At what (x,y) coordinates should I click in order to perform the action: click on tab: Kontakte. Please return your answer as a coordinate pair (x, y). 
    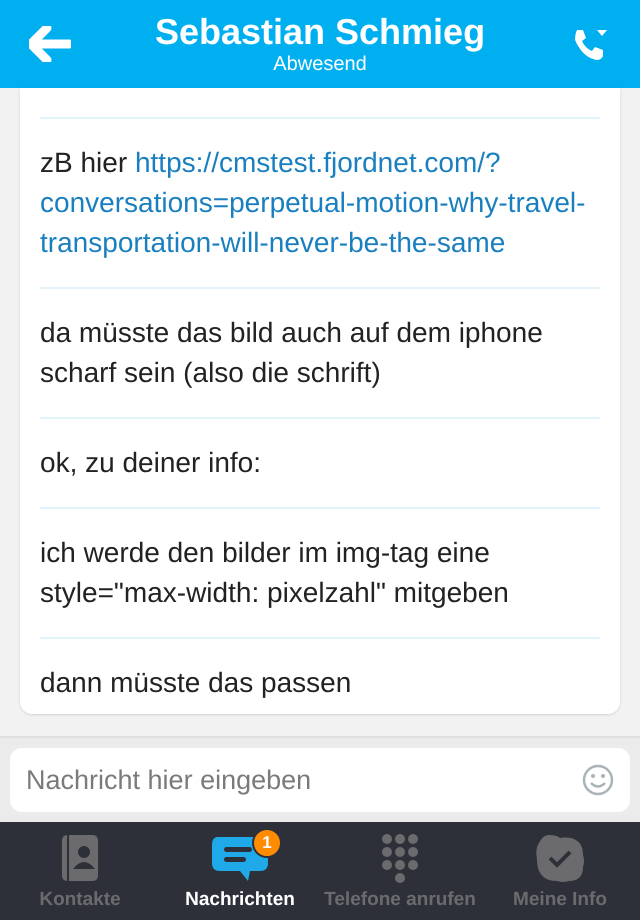
    Looking at the image, I should click on (80, 871).